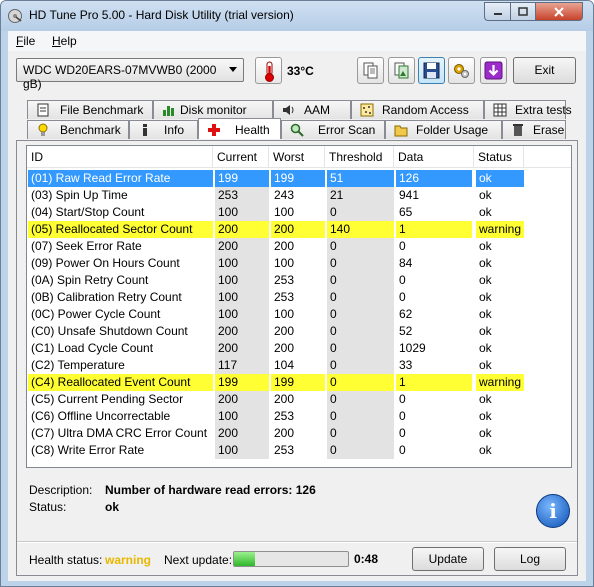 This screenshot has height=587, width=594. Describe the element at coordinates (530, 559) in the screenshot. I see `log-button: Log` at that location.